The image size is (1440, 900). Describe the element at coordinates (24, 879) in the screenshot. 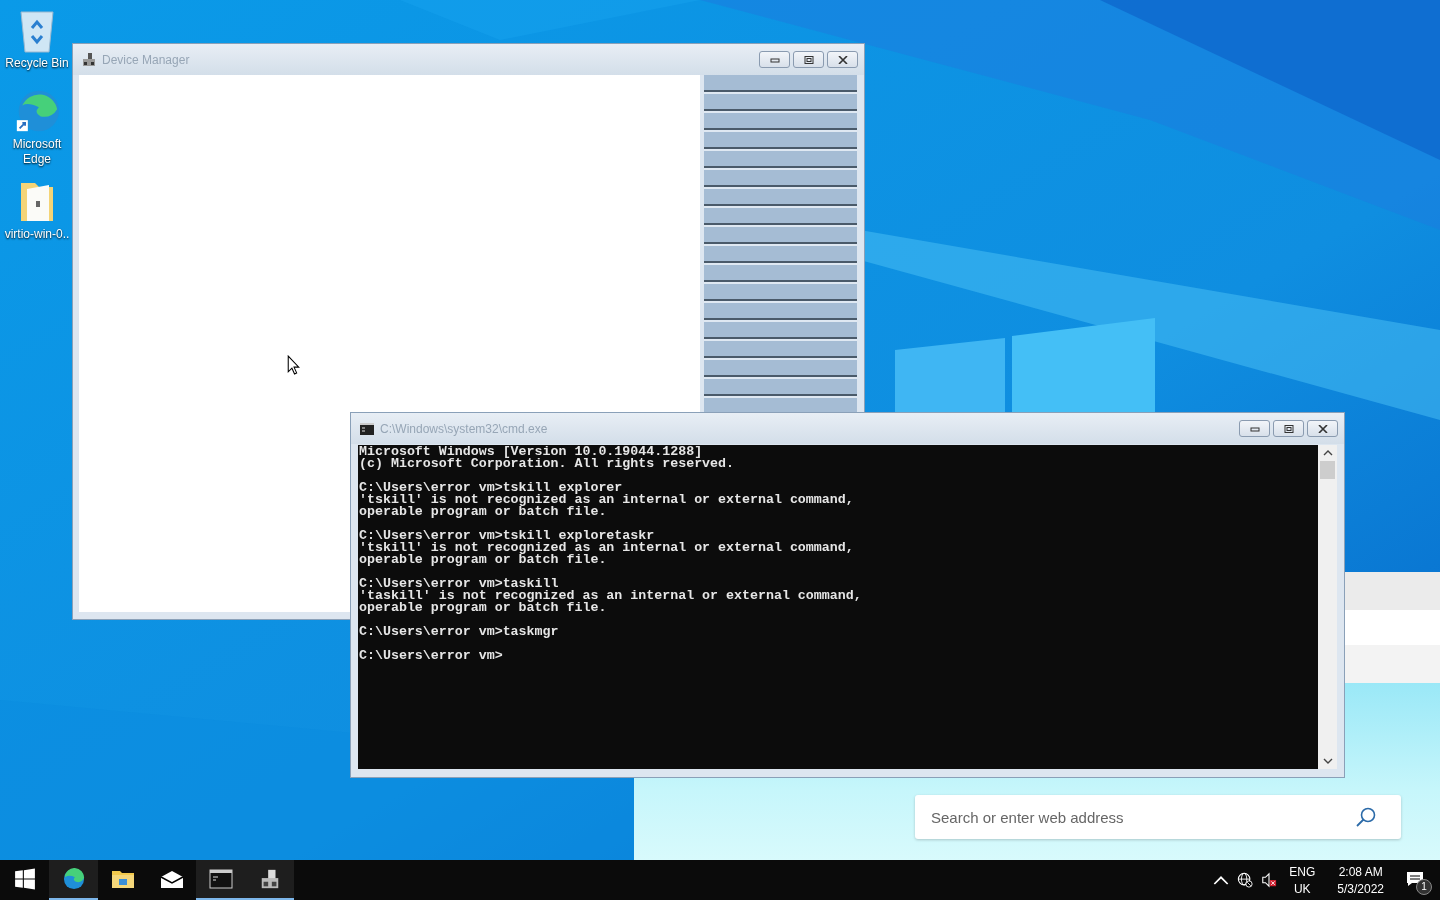

I see `windows-logo-icon` at that location.